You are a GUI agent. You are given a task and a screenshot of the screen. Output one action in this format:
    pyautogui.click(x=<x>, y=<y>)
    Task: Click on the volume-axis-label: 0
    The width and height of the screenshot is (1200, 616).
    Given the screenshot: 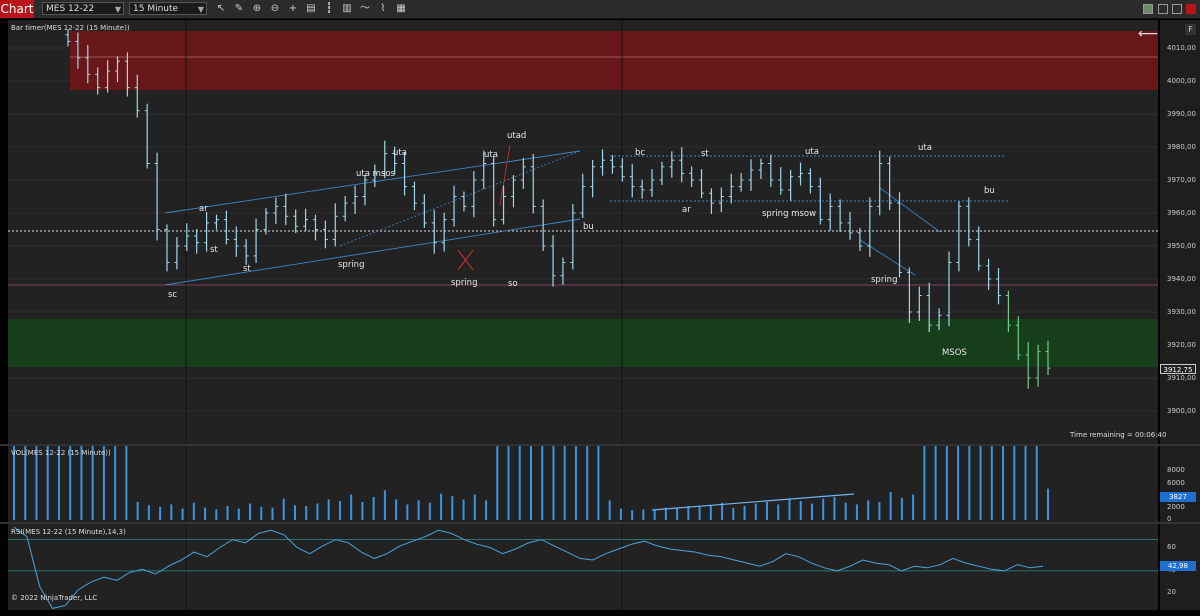 What is the action you would take?
    pyautogui.click(x=1169, y=519)
    